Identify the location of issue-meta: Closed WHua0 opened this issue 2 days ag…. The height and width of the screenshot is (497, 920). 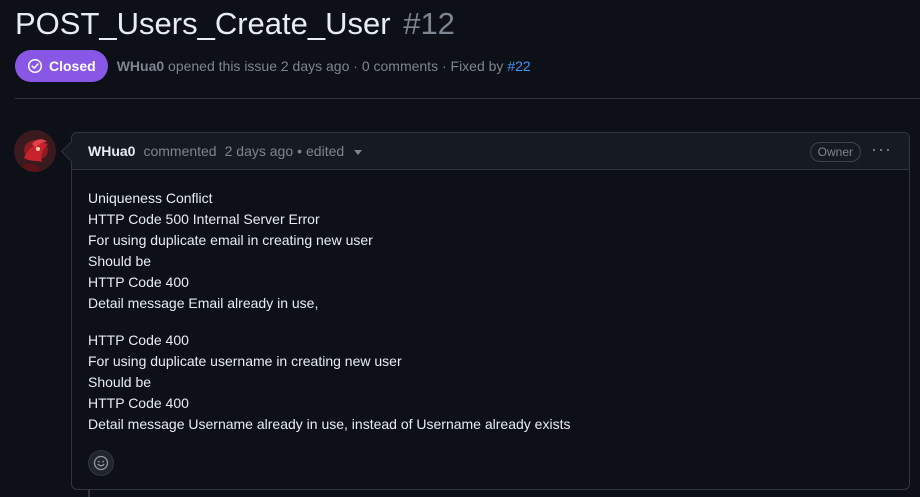
(273, 66).